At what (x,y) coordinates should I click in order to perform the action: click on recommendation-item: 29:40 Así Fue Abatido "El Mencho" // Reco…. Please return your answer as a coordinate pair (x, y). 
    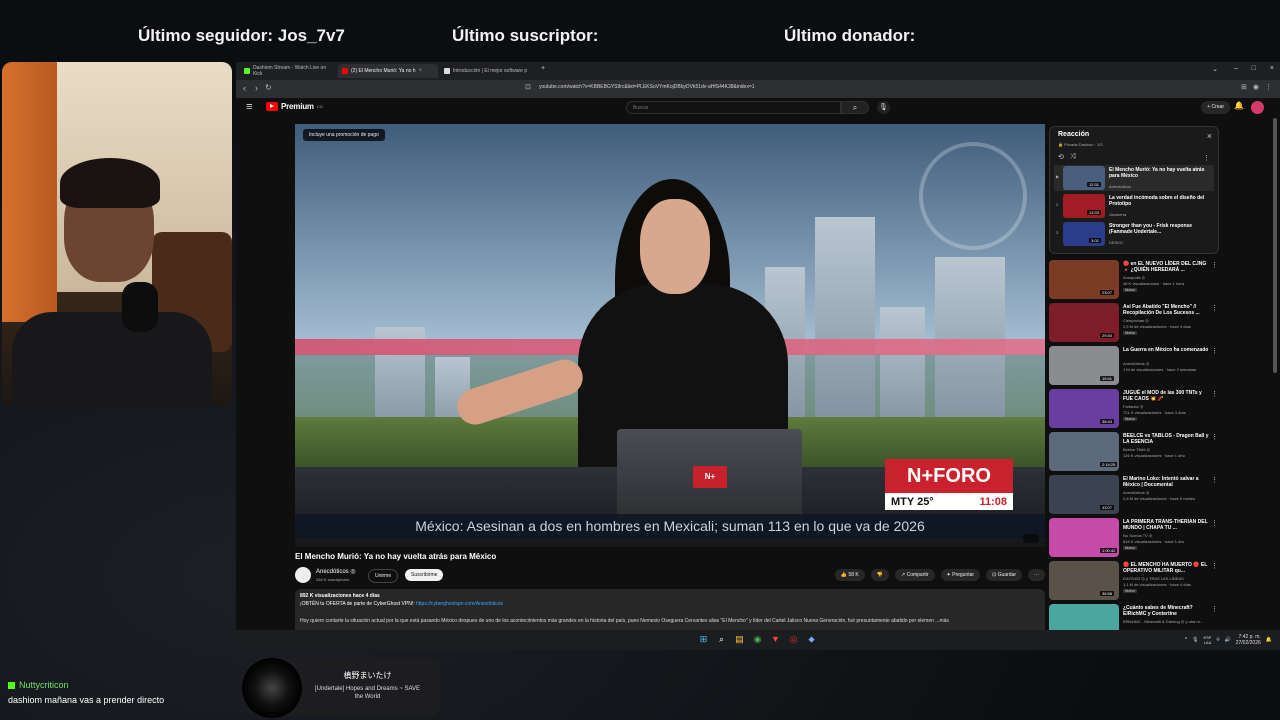
    Looking at the image, I should click on (1133, 323).